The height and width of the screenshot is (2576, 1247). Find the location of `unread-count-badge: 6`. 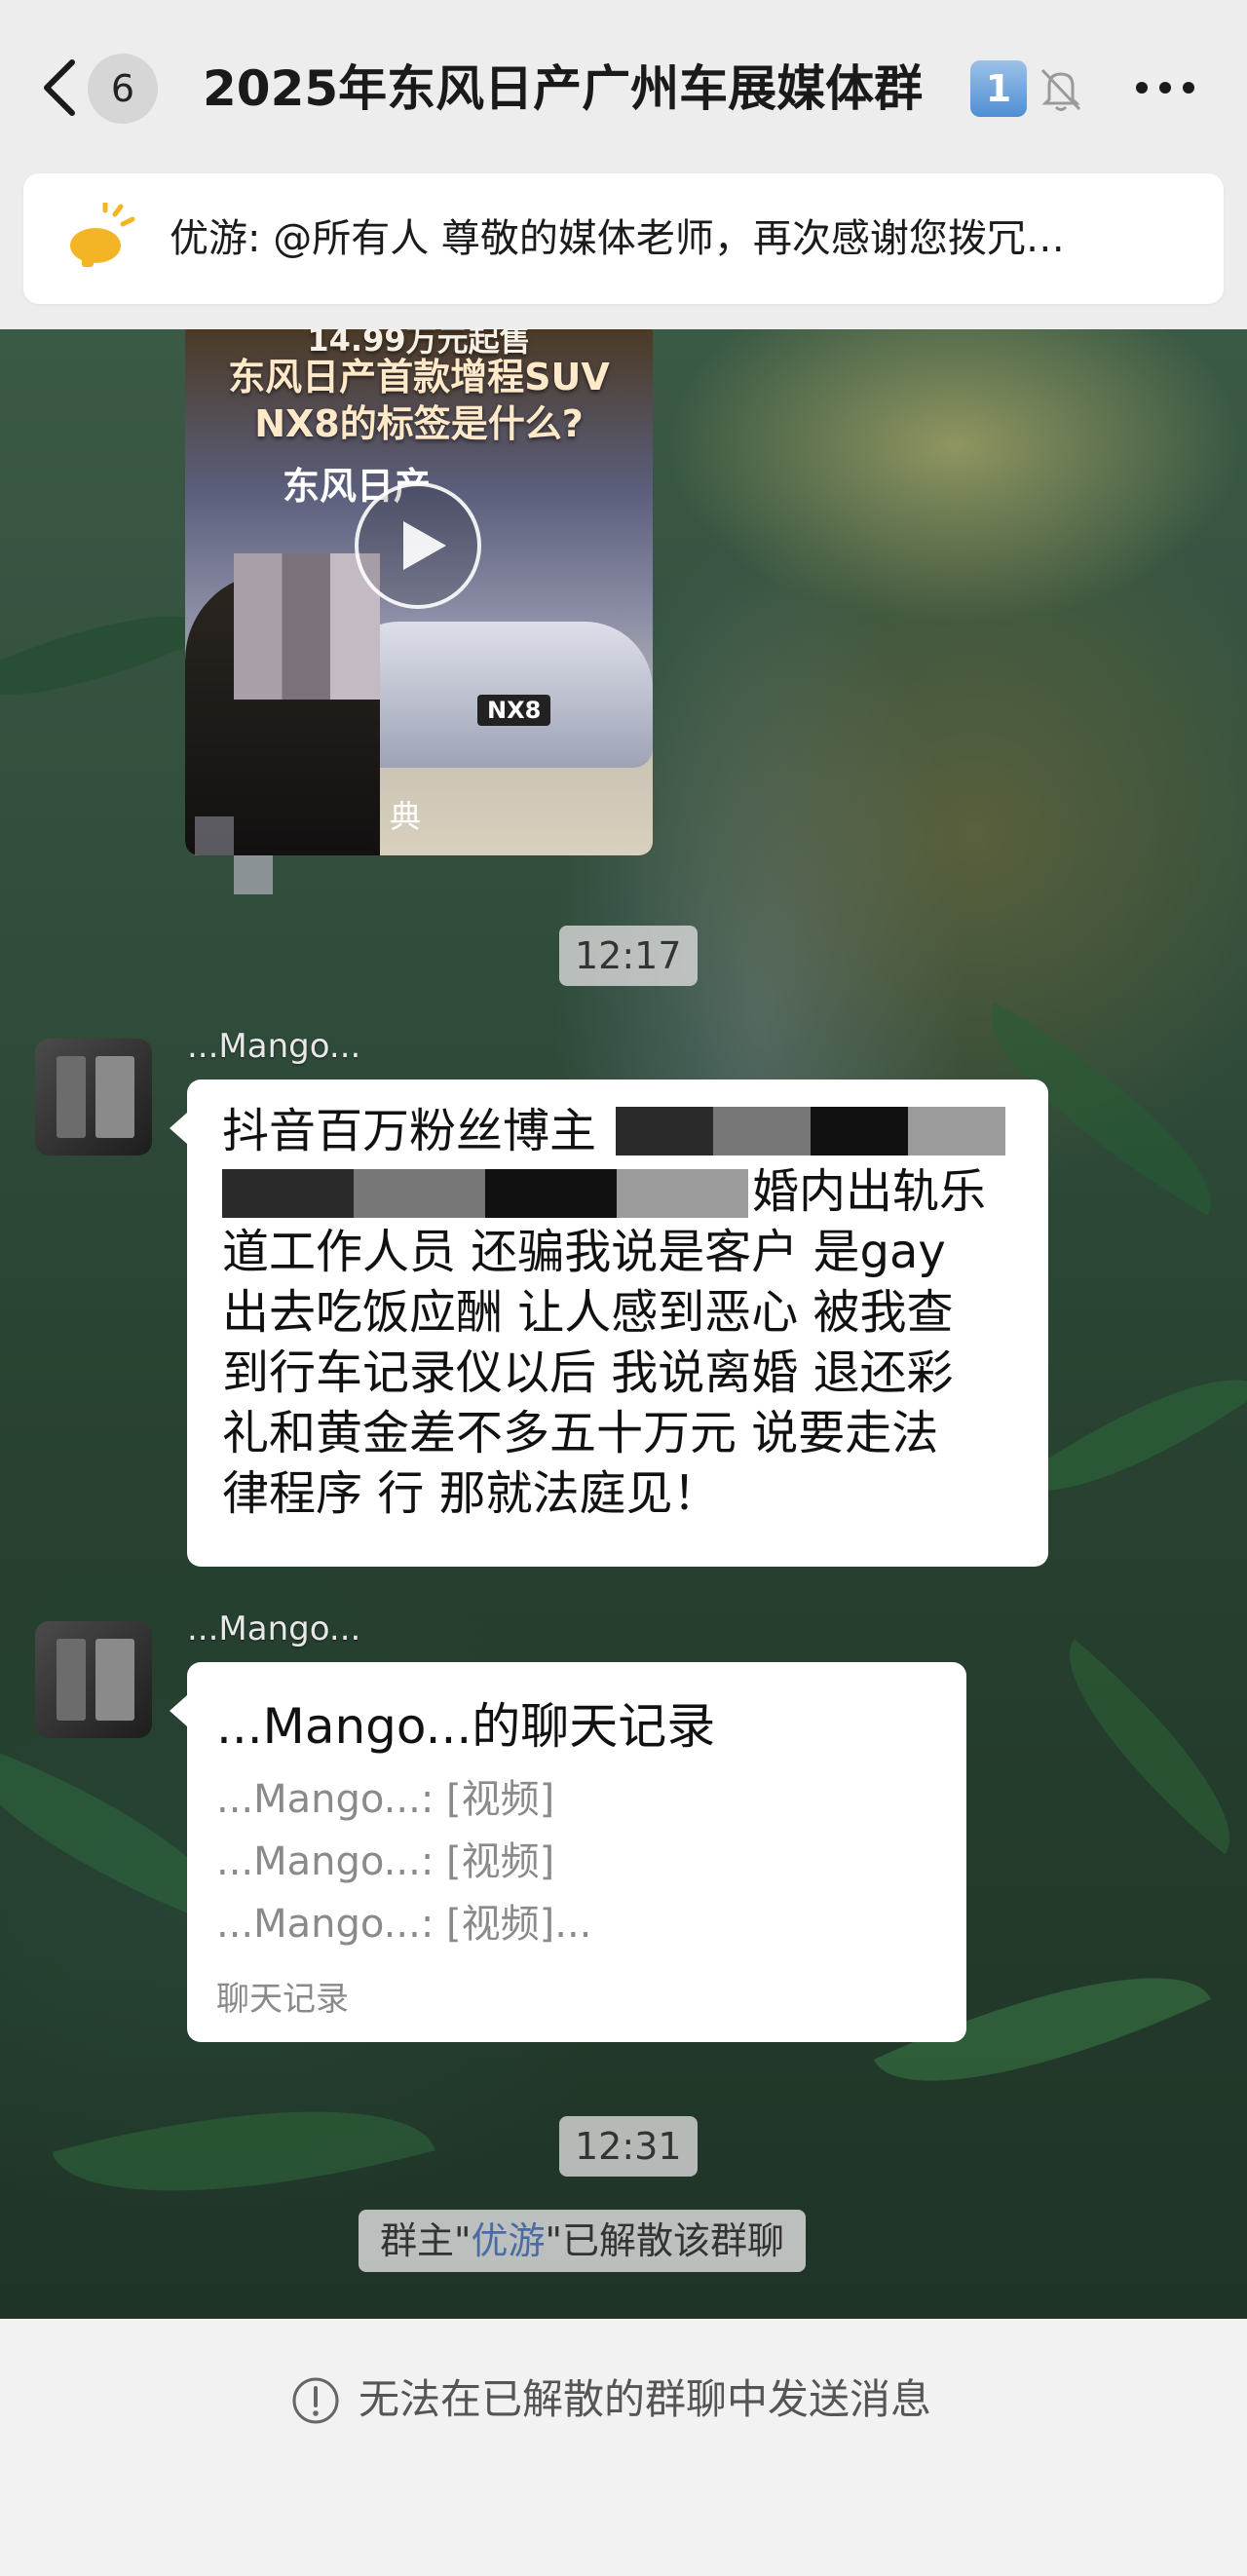

unread-count-badge: 6 is located at coordinates (123, 89).